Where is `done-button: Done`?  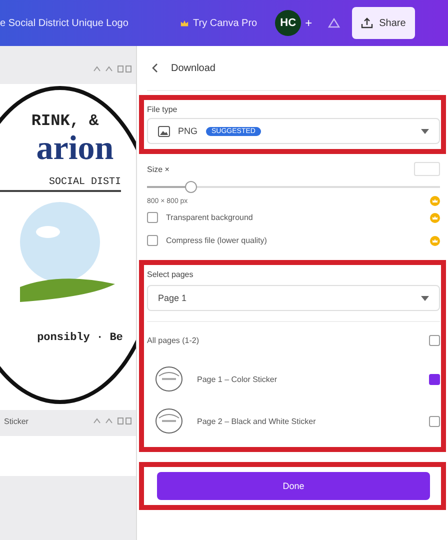
done-button: Done is located at coordinates (293, 486).